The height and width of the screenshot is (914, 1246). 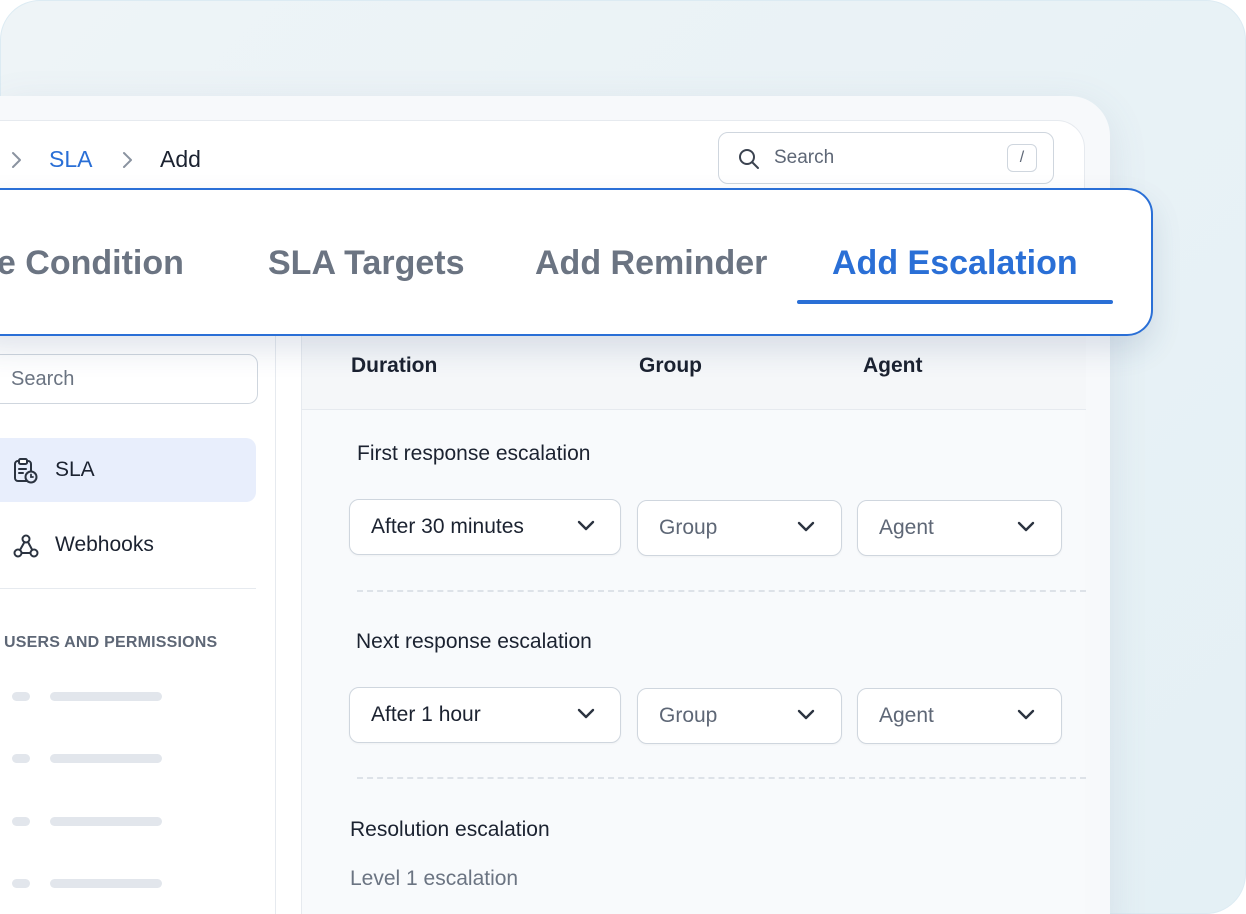 What do you see at coordinates (43, 379) in the screenshot?
I see `sidebar-search-placeholder: Search` at bounding box center [43, 379].